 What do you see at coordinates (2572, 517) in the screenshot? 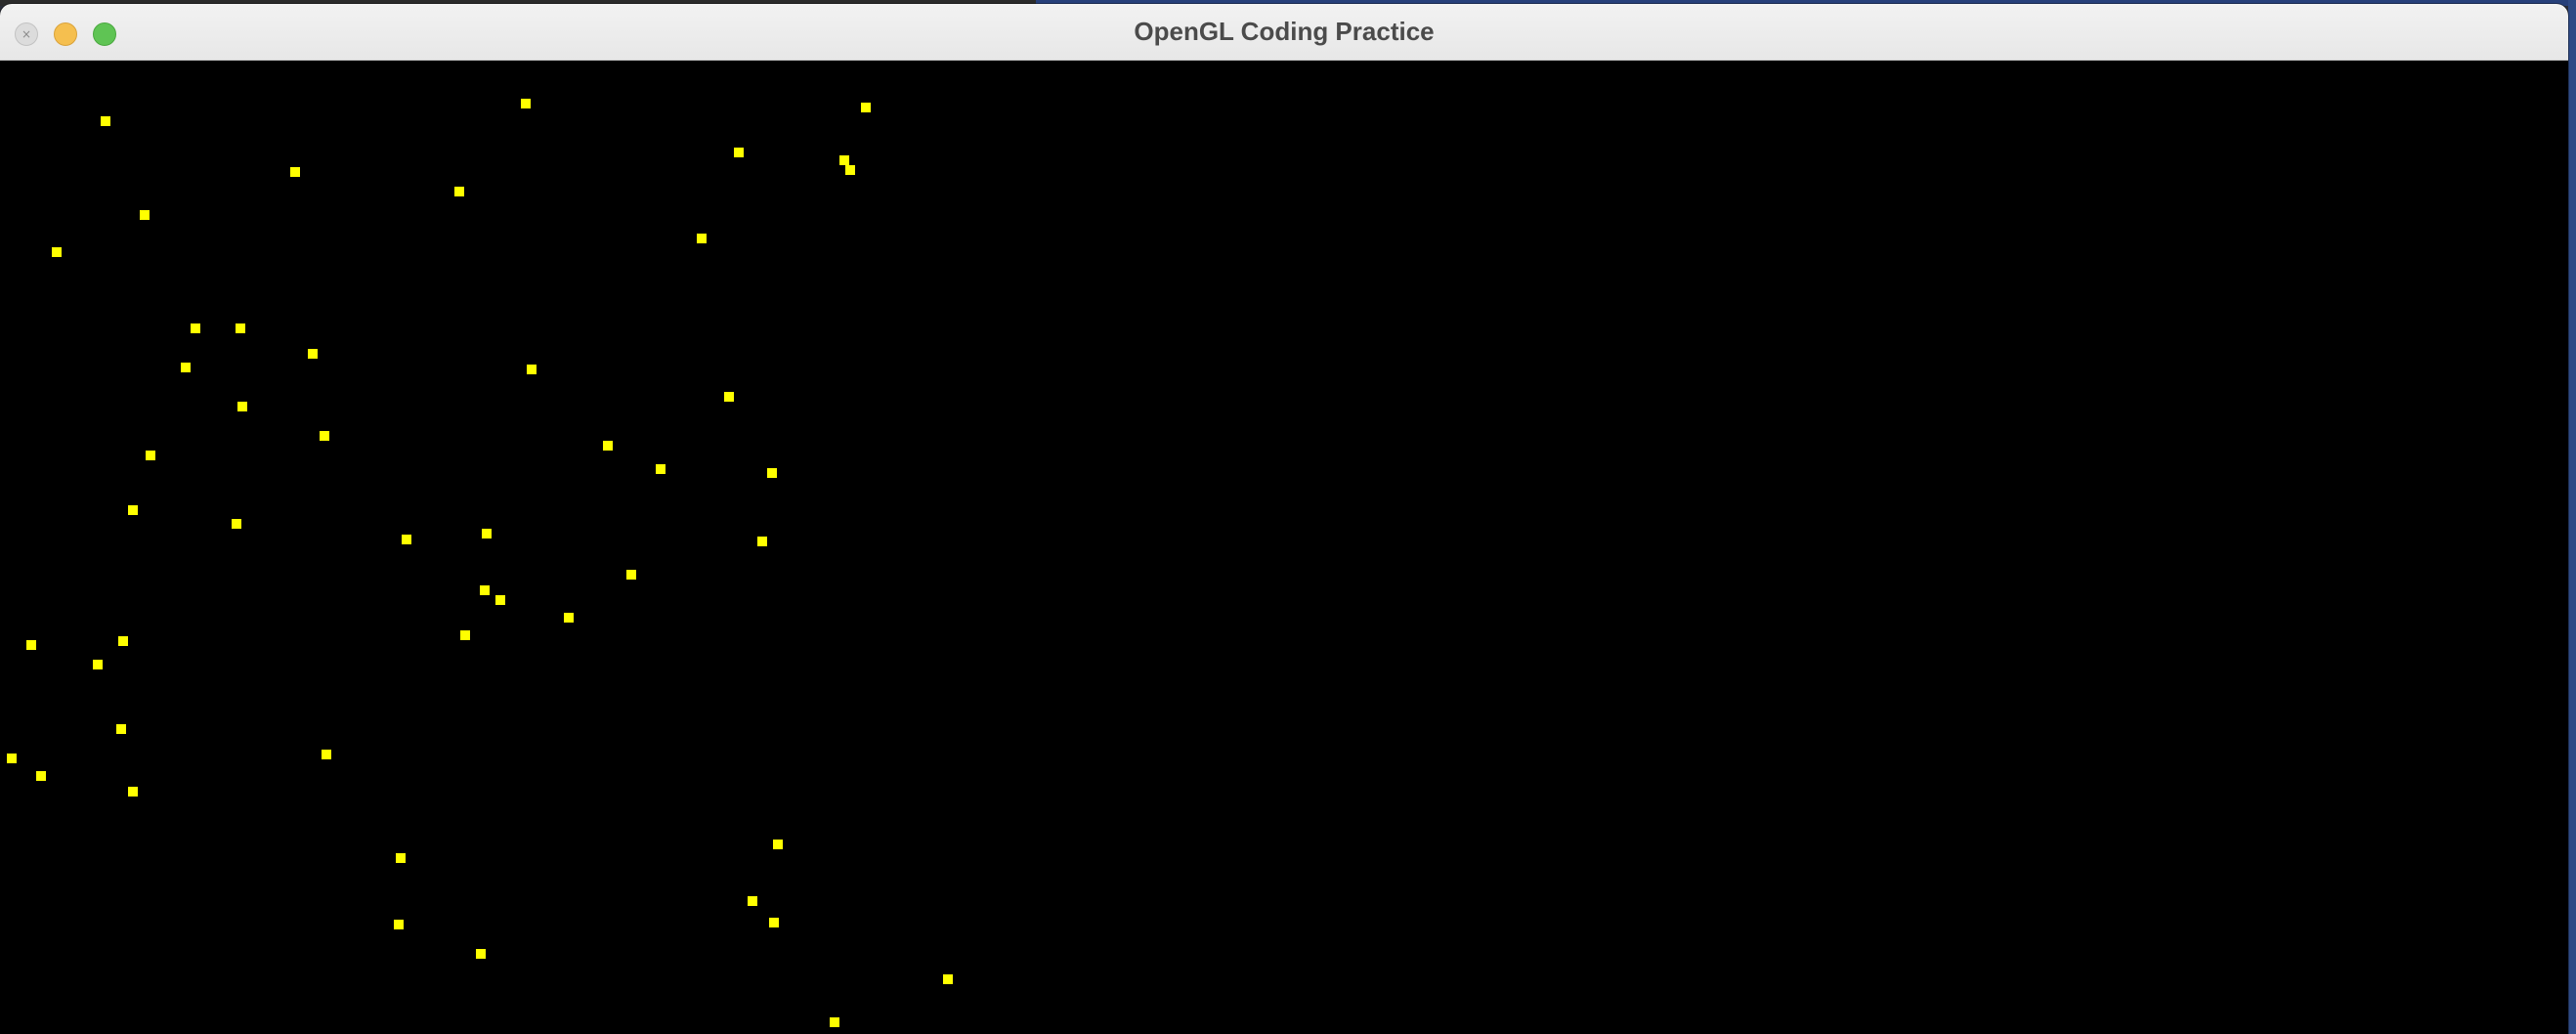
I see `background-window-edge` at bounding box center [2572, 517].